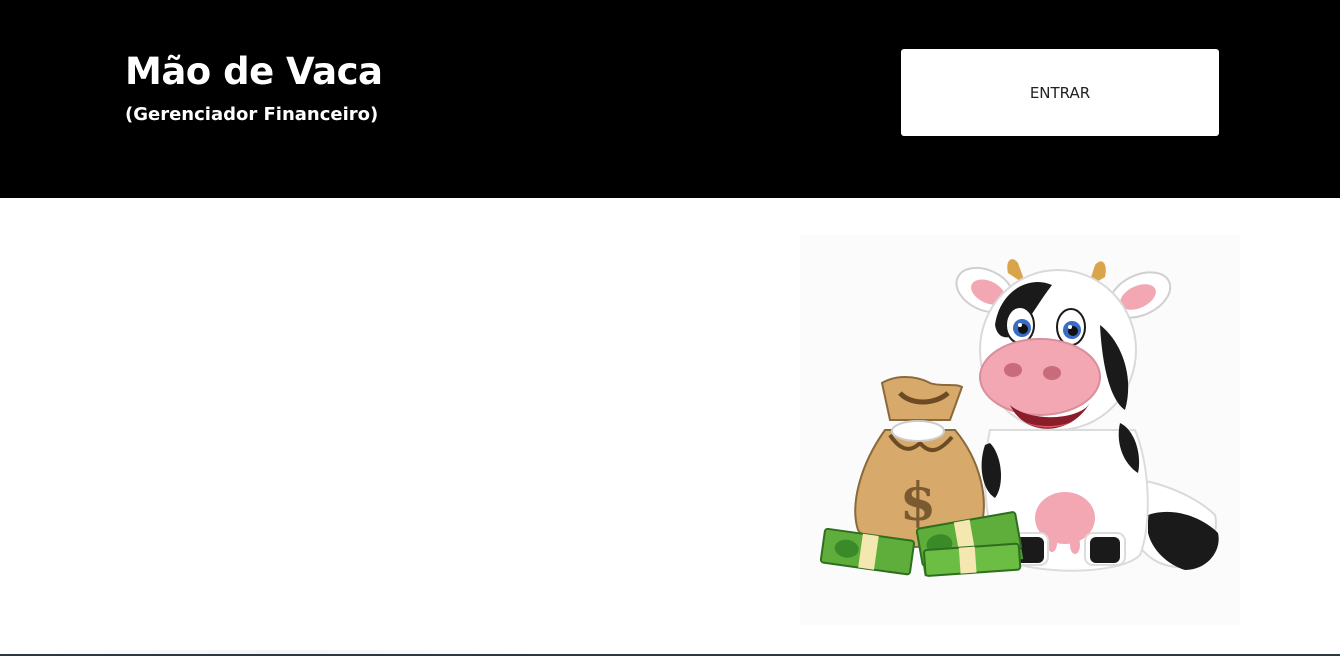 This screenshot has height=656, width=1340. What do you see at coordinates (254, 71) in the screenshot?
I see `brand-title: Mão de Vaca` at bounding box center [254, 71].